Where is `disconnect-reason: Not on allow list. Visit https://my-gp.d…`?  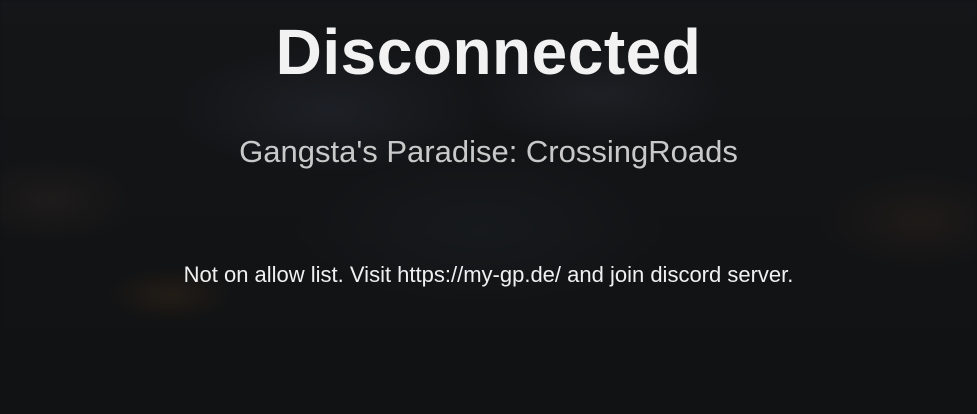
disconnect-reason: Not on allow list. Visit https://my-gp.d… is located at coordinates (488, 274).